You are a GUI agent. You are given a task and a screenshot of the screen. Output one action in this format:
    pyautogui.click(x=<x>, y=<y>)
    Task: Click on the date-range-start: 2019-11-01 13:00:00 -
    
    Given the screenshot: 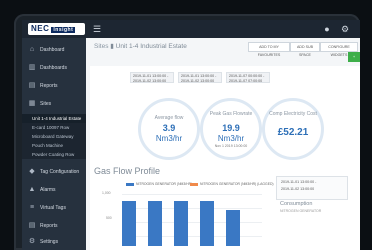 What is the action you would take?
    pyautogui.click(x=299, y=182)
    